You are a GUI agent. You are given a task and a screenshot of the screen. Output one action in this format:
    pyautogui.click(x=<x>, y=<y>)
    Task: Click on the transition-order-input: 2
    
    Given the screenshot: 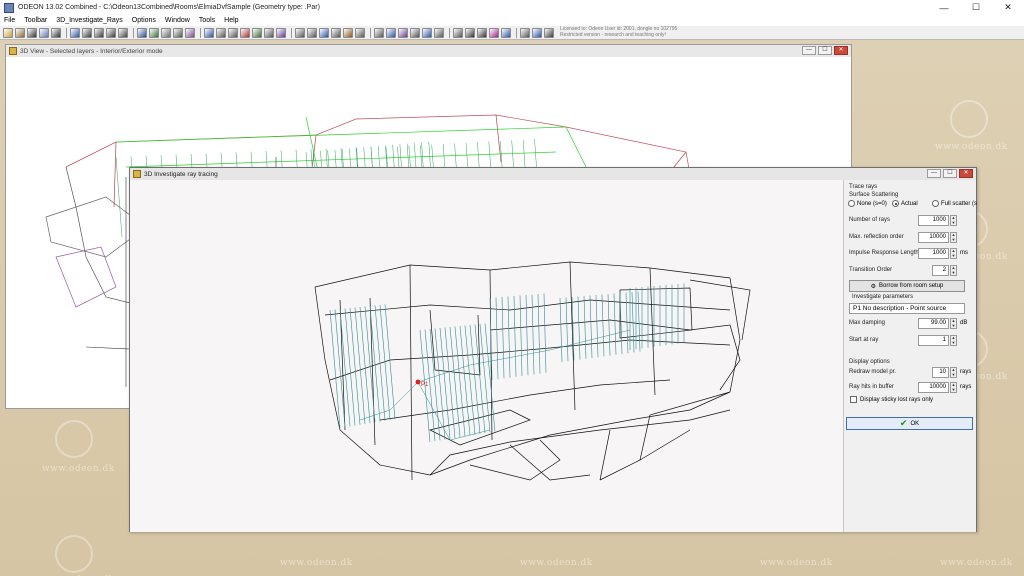 What is the action you would take?
    pyautogui.click(x=940, y=270)
    